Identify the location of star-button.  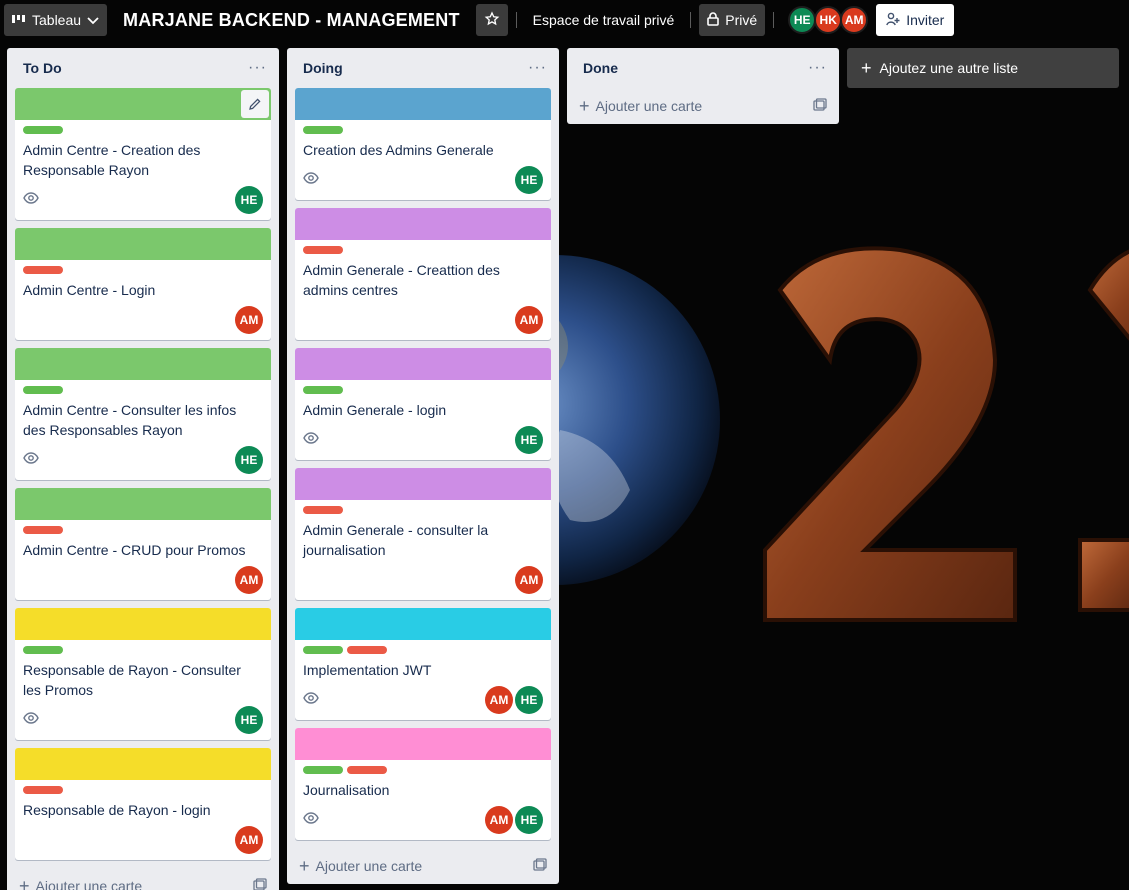
(491, 20).